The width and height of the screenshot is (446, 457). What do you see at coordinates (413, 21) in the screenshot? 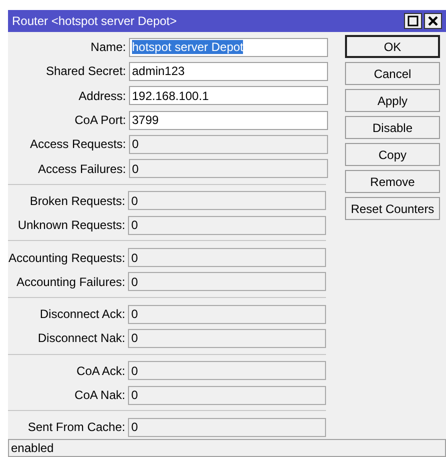
I see `maximize-icon` at bounding box center [413, 21].